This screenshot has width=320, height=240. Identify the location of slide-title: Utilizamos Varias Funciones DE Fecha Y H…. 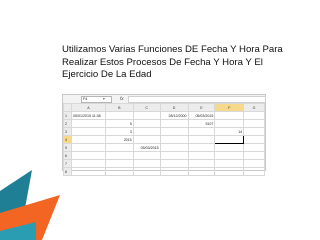
(177, 63).